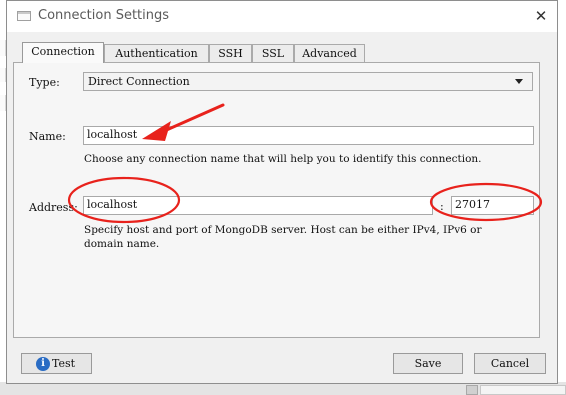 This screenshot has width=566, height=395. What do you see at coordinates (472, 390) in the screenshot?
I see `background-scrollbar` at bounding box center [472, 390].